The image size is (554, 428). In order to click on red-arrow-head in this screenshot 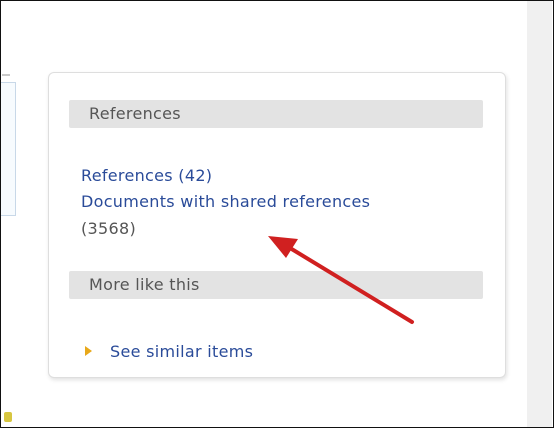, I will do `click(283, 247)`.